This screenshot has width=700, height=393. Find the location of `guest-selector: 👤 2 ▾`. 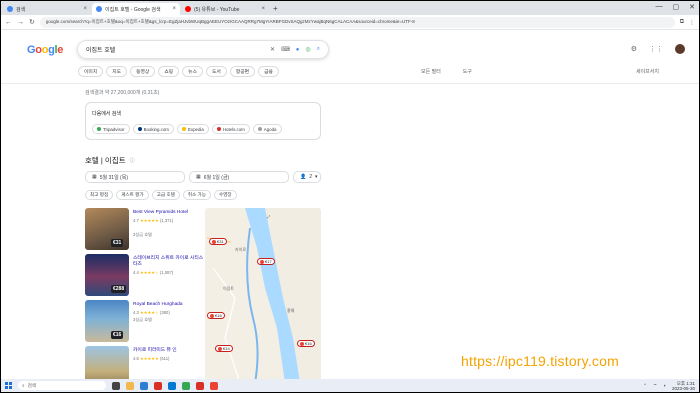

guest-selector: 👤 2 ▾ is located at coordinates (307, 177).